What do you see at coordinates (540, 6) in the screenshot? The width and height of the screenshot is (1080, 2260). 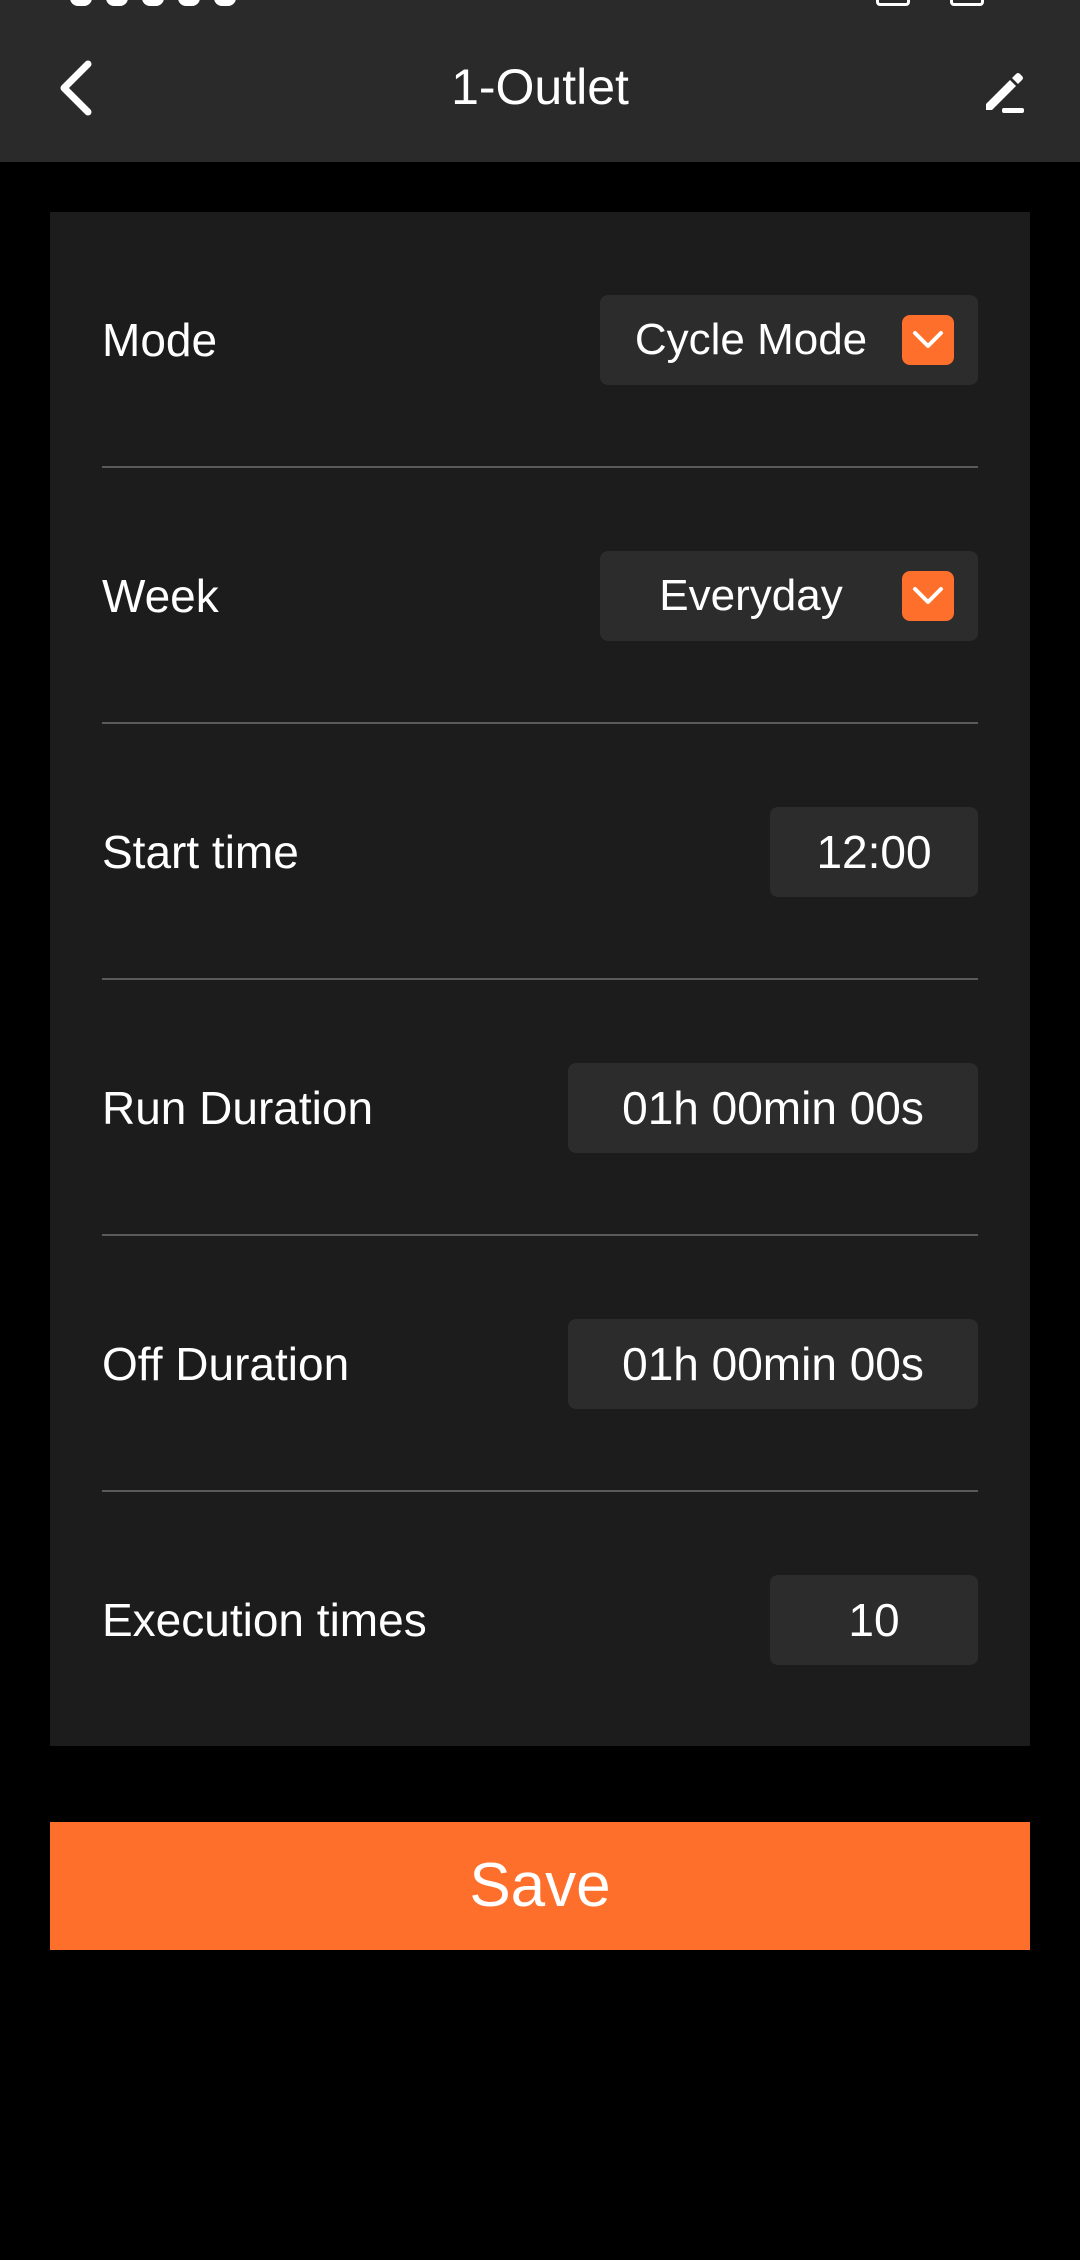 I see `status-bar` at bounding box center [540, 6].